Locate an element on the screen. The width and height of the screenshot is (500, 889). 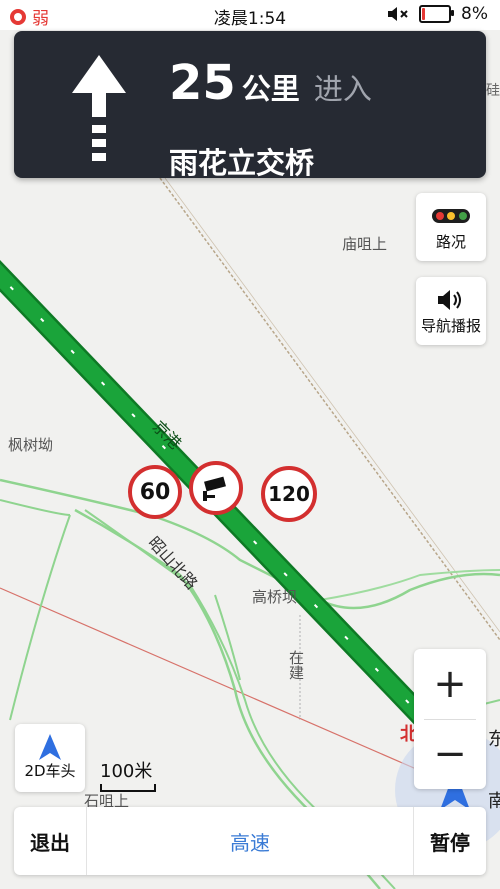
map-label-zaijian: 在建 is located at coordinates (296, 665).